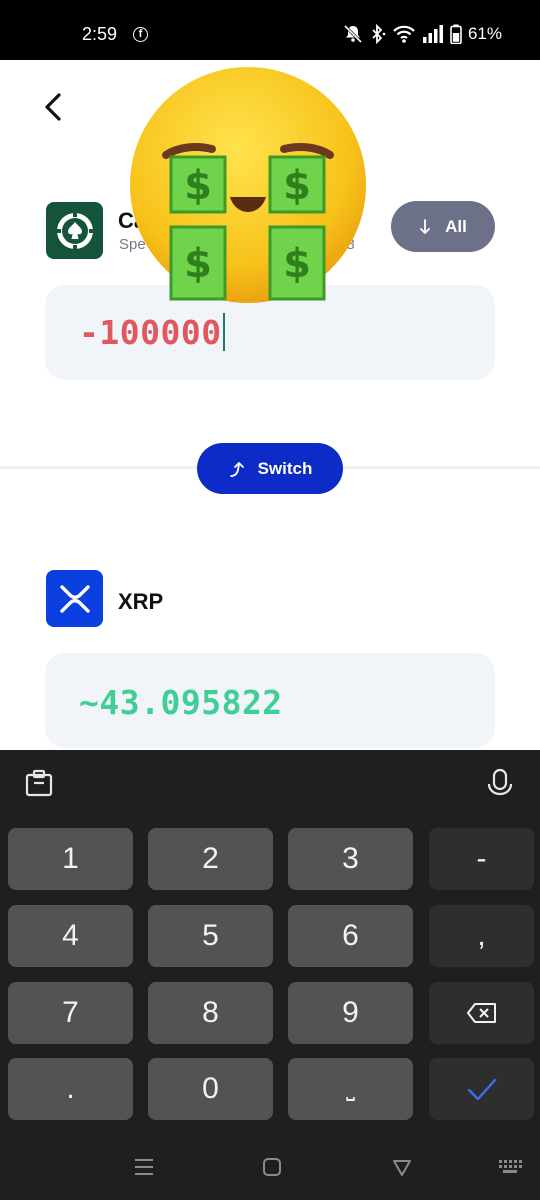  I want to click on all-button: All, so click(443, 226).